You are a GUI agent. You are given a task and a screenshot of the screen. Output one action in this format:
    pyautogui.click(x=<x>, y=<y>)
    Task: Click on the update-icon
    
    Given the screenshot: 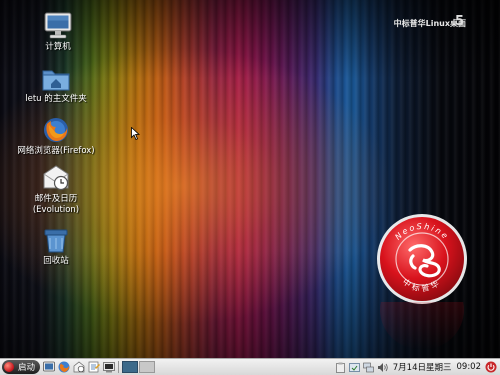 What is the action you would take?
    pyautogui.click(x=354, y=367)
    